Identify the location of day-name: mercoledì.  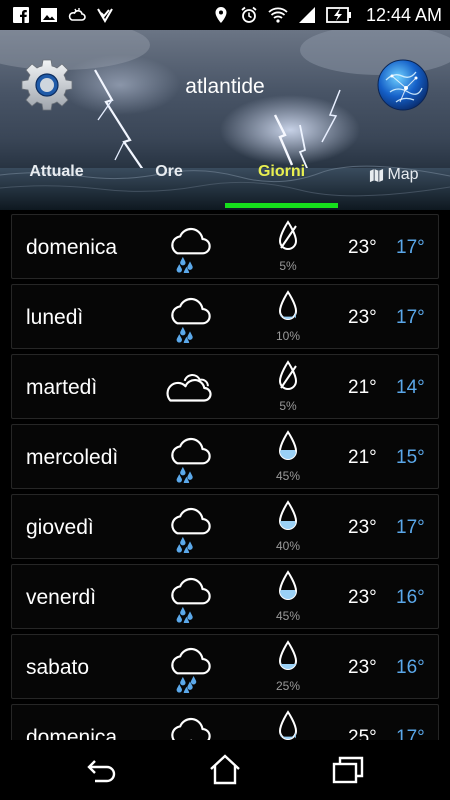
(72, 457).